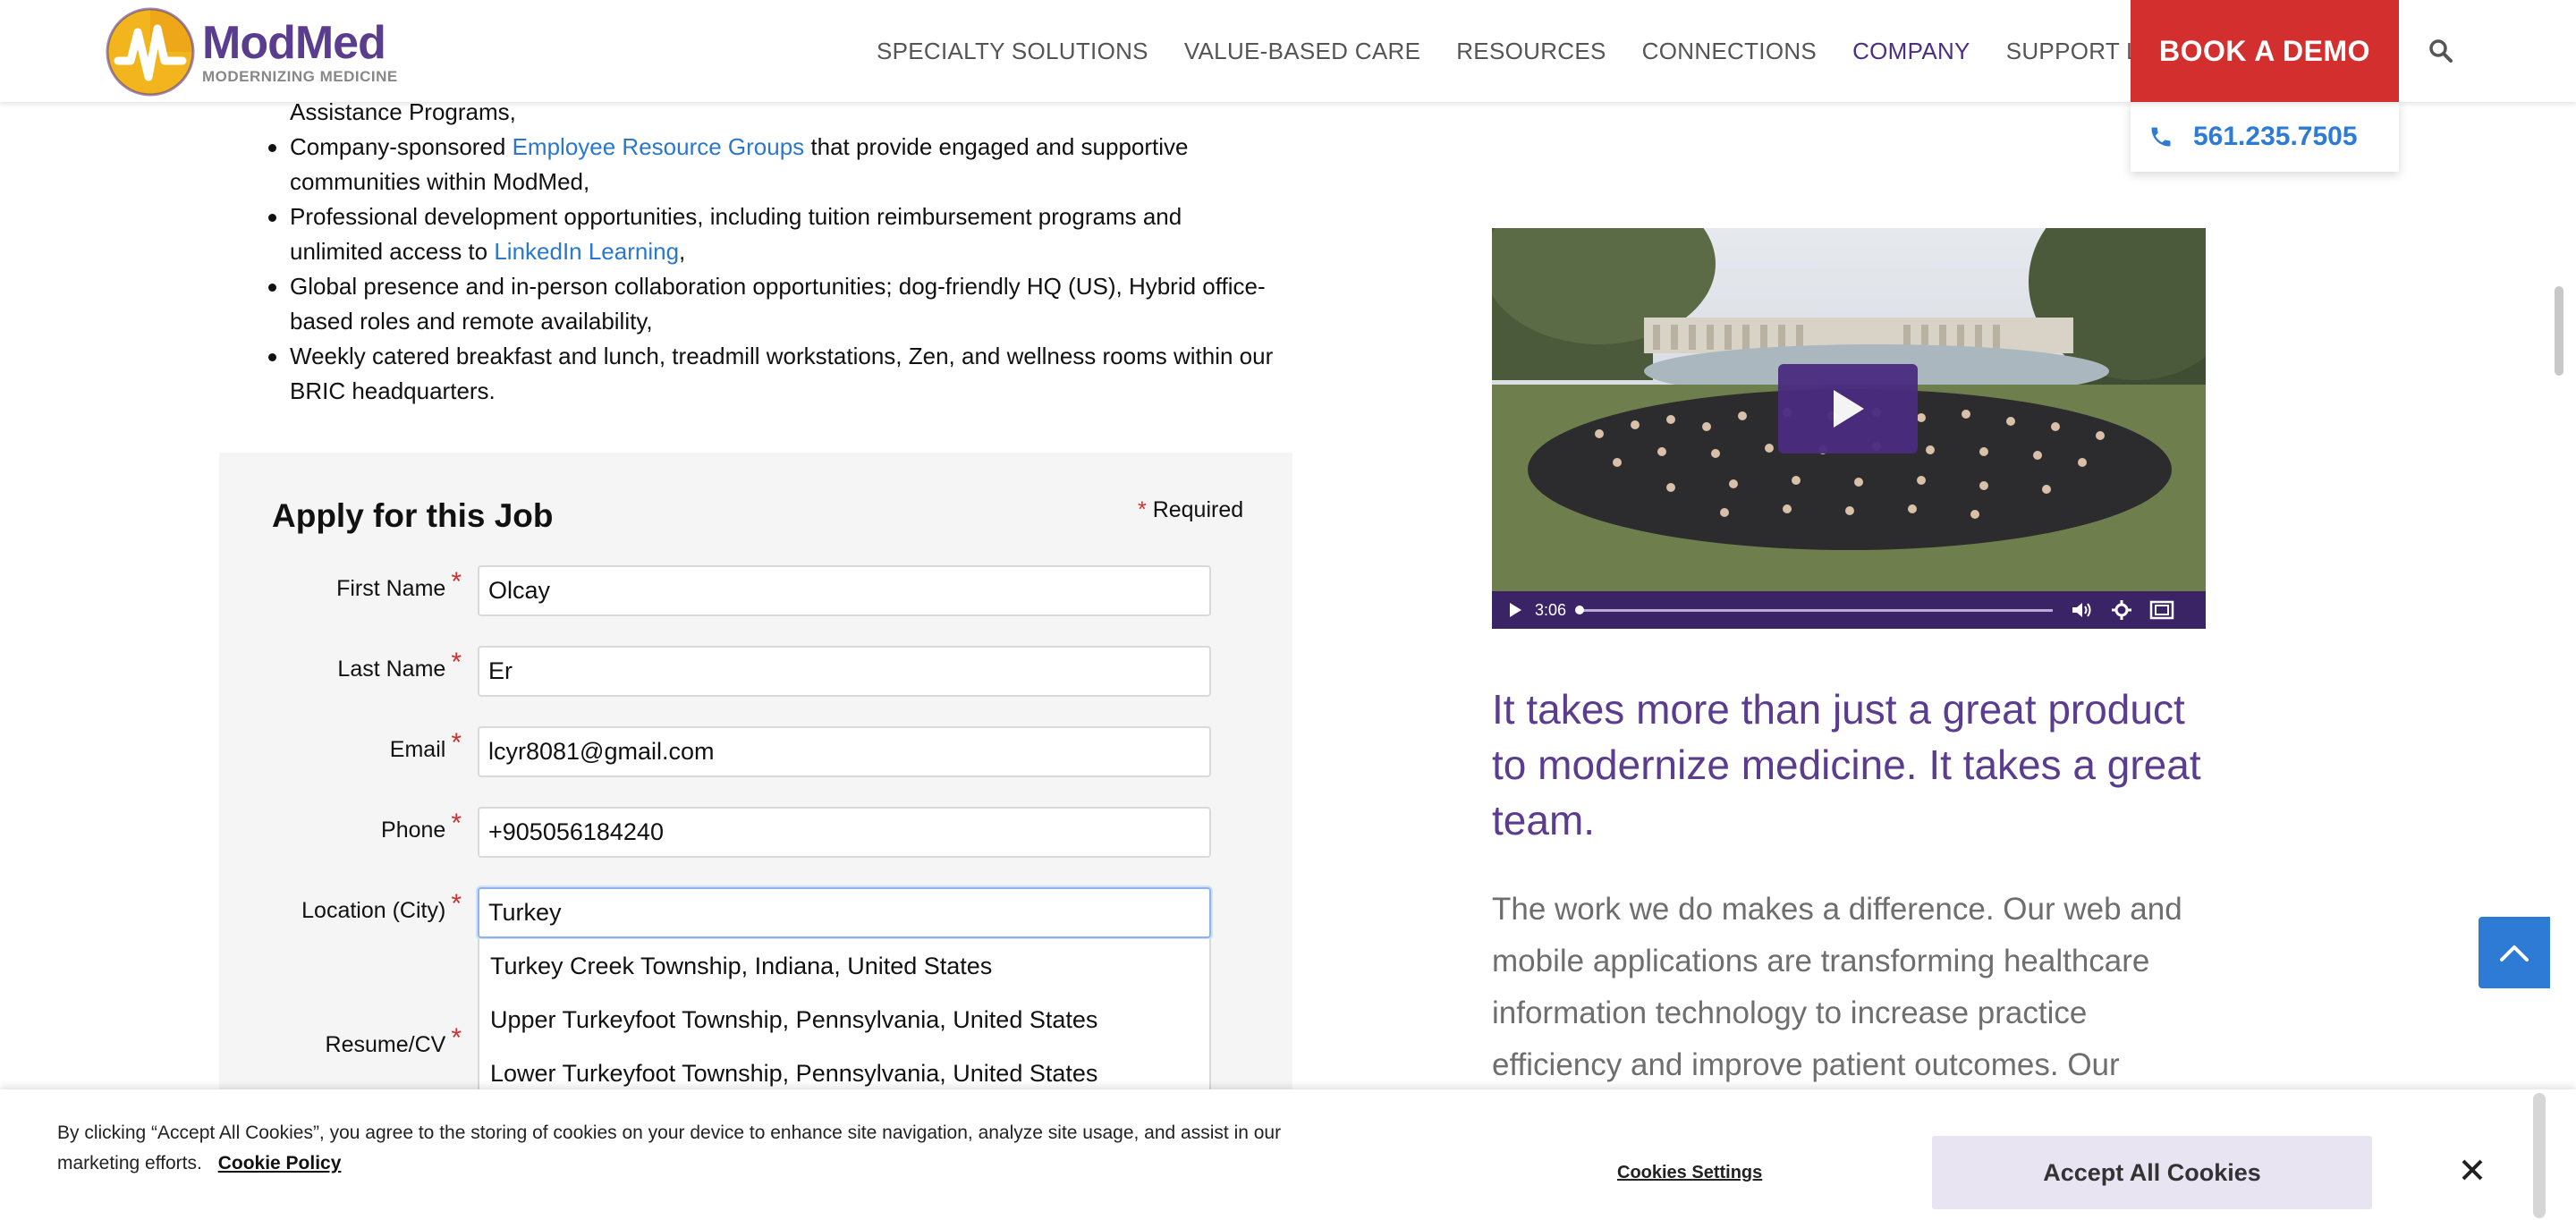 This screenshot has height=1220, width=2576. What do you see at coordinates (300, 77) in the screenshot?
I see `logo-tagline: MODERNIZING MEDICINE` at bounding box center [300, 77].